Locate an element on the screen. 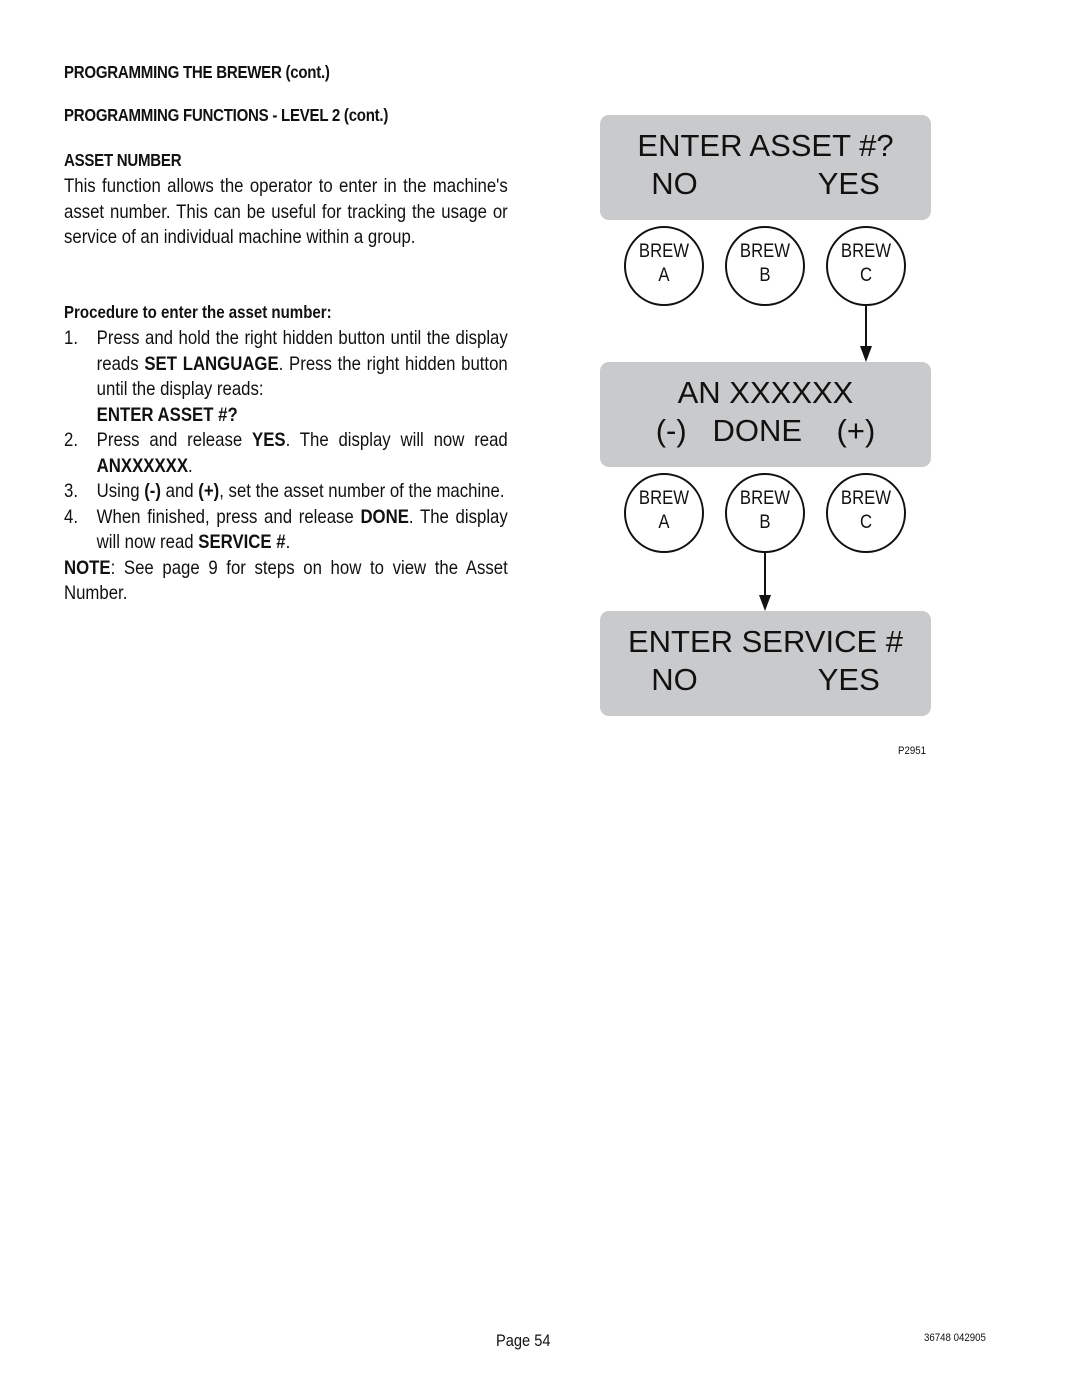 Image resolution: width=1080 pixels, height=1397 pixels. display-line-1: AN XXXXXX is located at coordinates (765, 392).